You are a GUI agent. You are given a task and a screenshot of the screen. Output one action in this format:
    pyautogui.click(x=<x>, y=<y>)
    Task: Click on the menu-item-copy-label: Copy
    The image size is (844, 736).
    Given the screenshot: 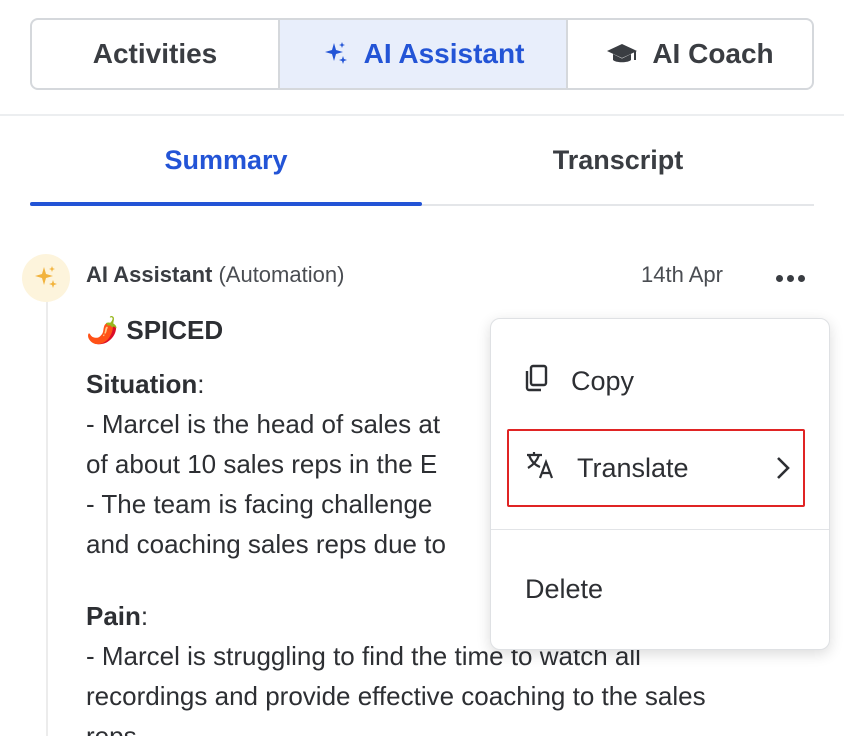 What is the action you would take?
    pyautogui.click(x=603, y=380)
    